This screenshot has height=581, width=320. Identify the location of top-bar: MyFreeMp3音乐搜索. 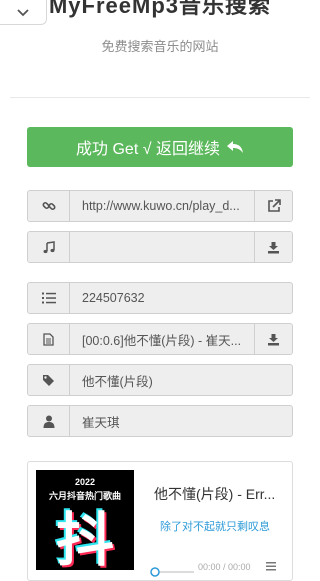
(160, 13).